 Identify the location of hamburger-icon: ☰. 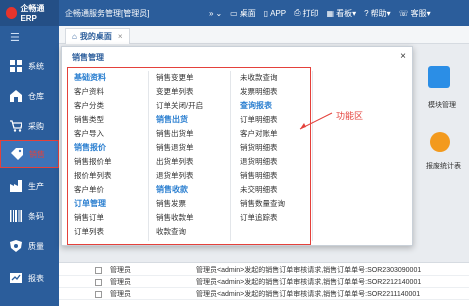
(15, 37).